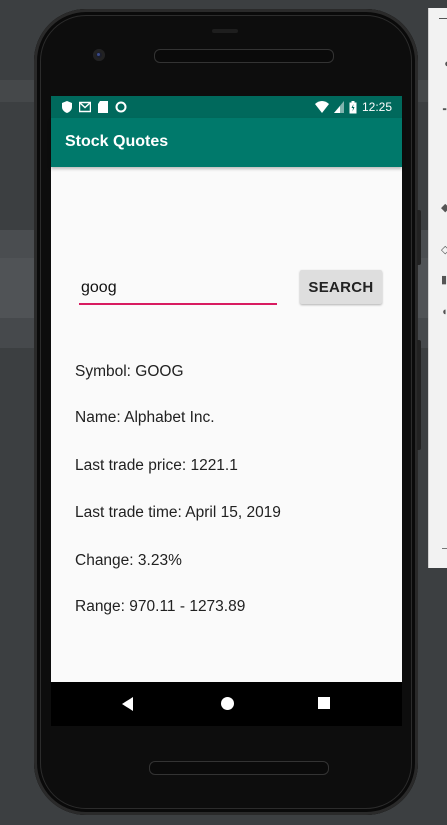 The image size is (447, 825). What do you see at coordinates (94, 107) in the screenshot?
I see `status-left-icons` at bounding box center [94, 107].